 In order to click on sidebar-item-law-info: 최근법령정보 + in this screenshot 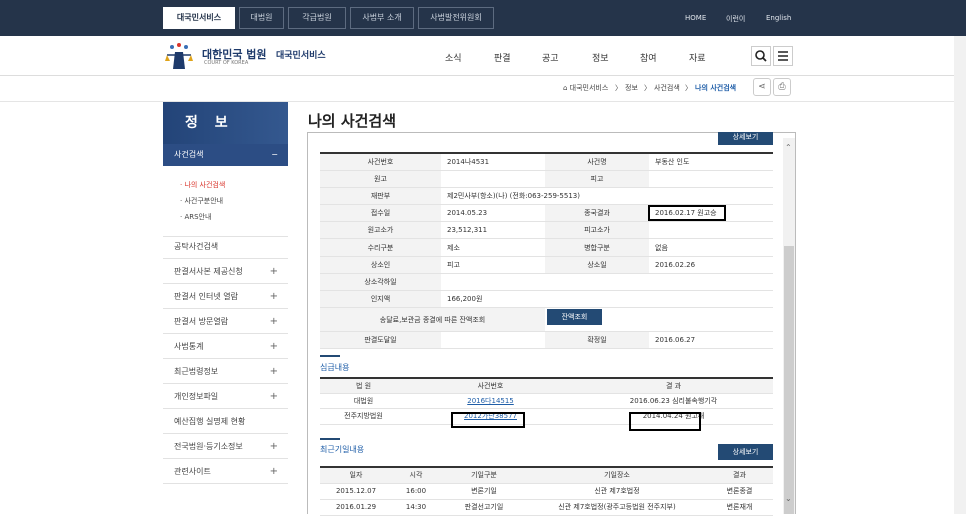, I will do `click(225, 371)`.